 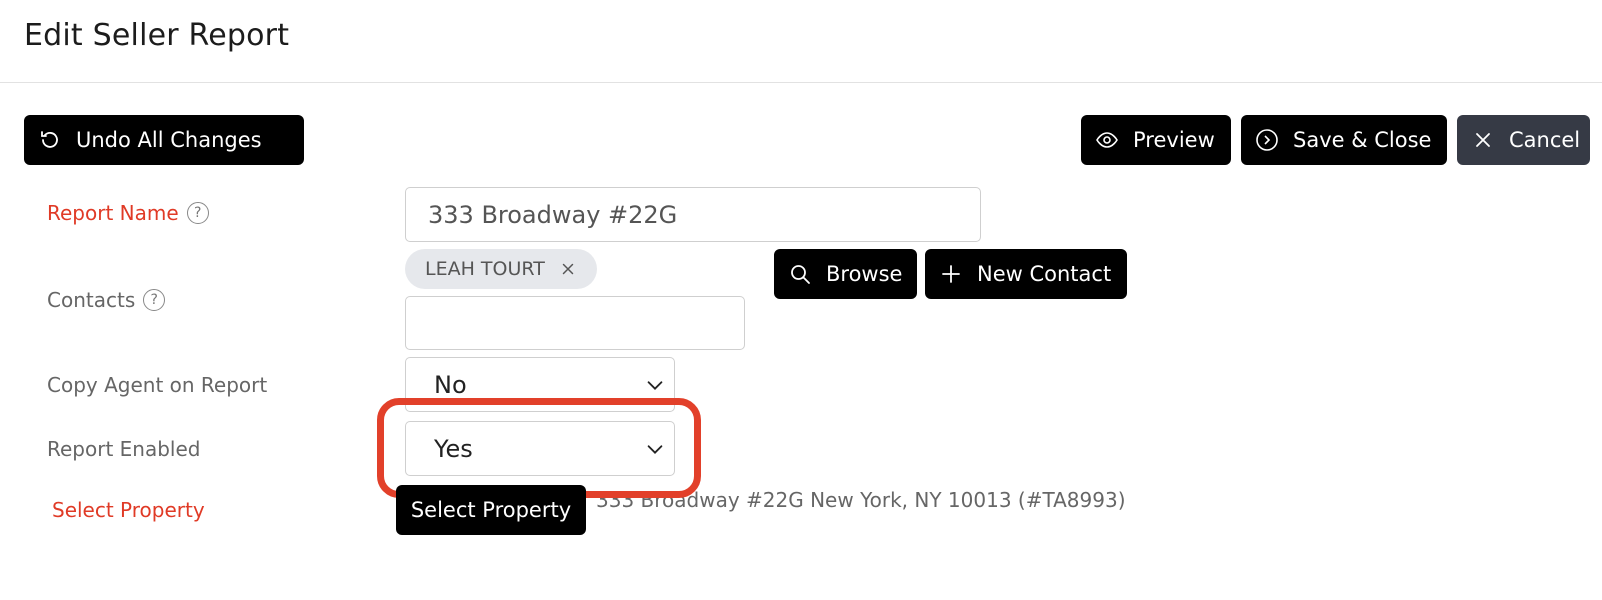 I want to click on report-name-label: Report Name ?, so click(x=128, y=213).